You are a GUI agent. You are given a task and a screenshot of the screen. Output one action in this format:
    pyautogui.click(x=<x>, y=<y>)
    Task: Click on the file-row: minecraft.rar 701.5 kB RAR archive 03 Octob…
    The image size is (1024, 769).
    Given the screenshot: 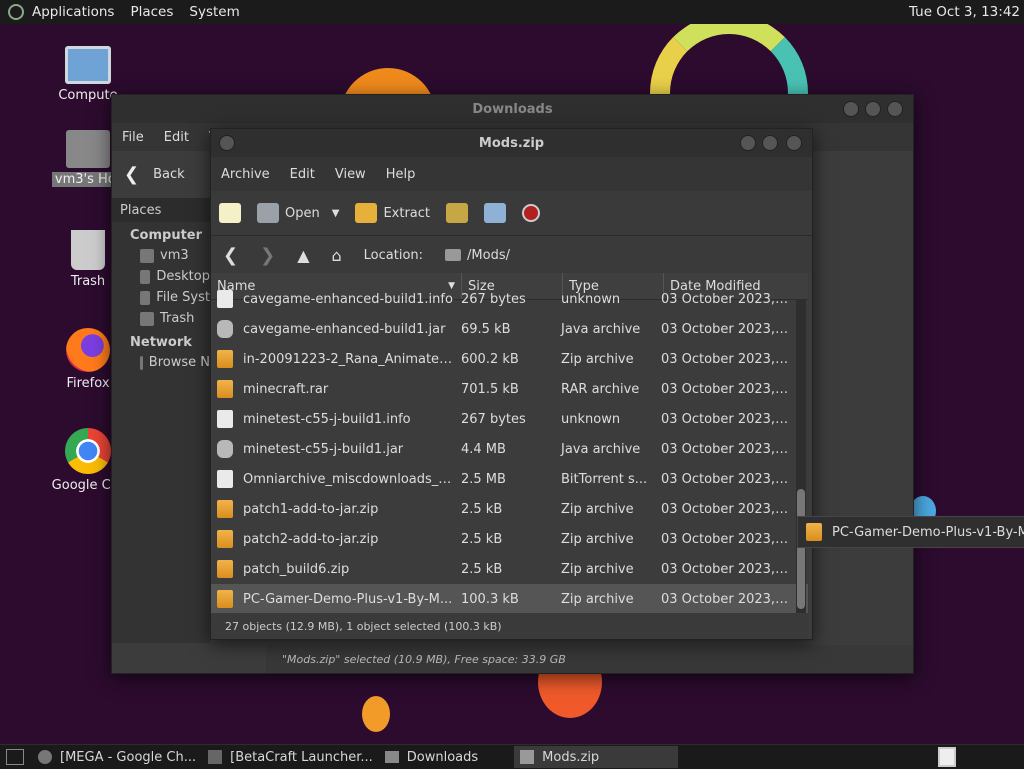 What is the action you would take?
    pyautogui.click(x=509, y=389)
    